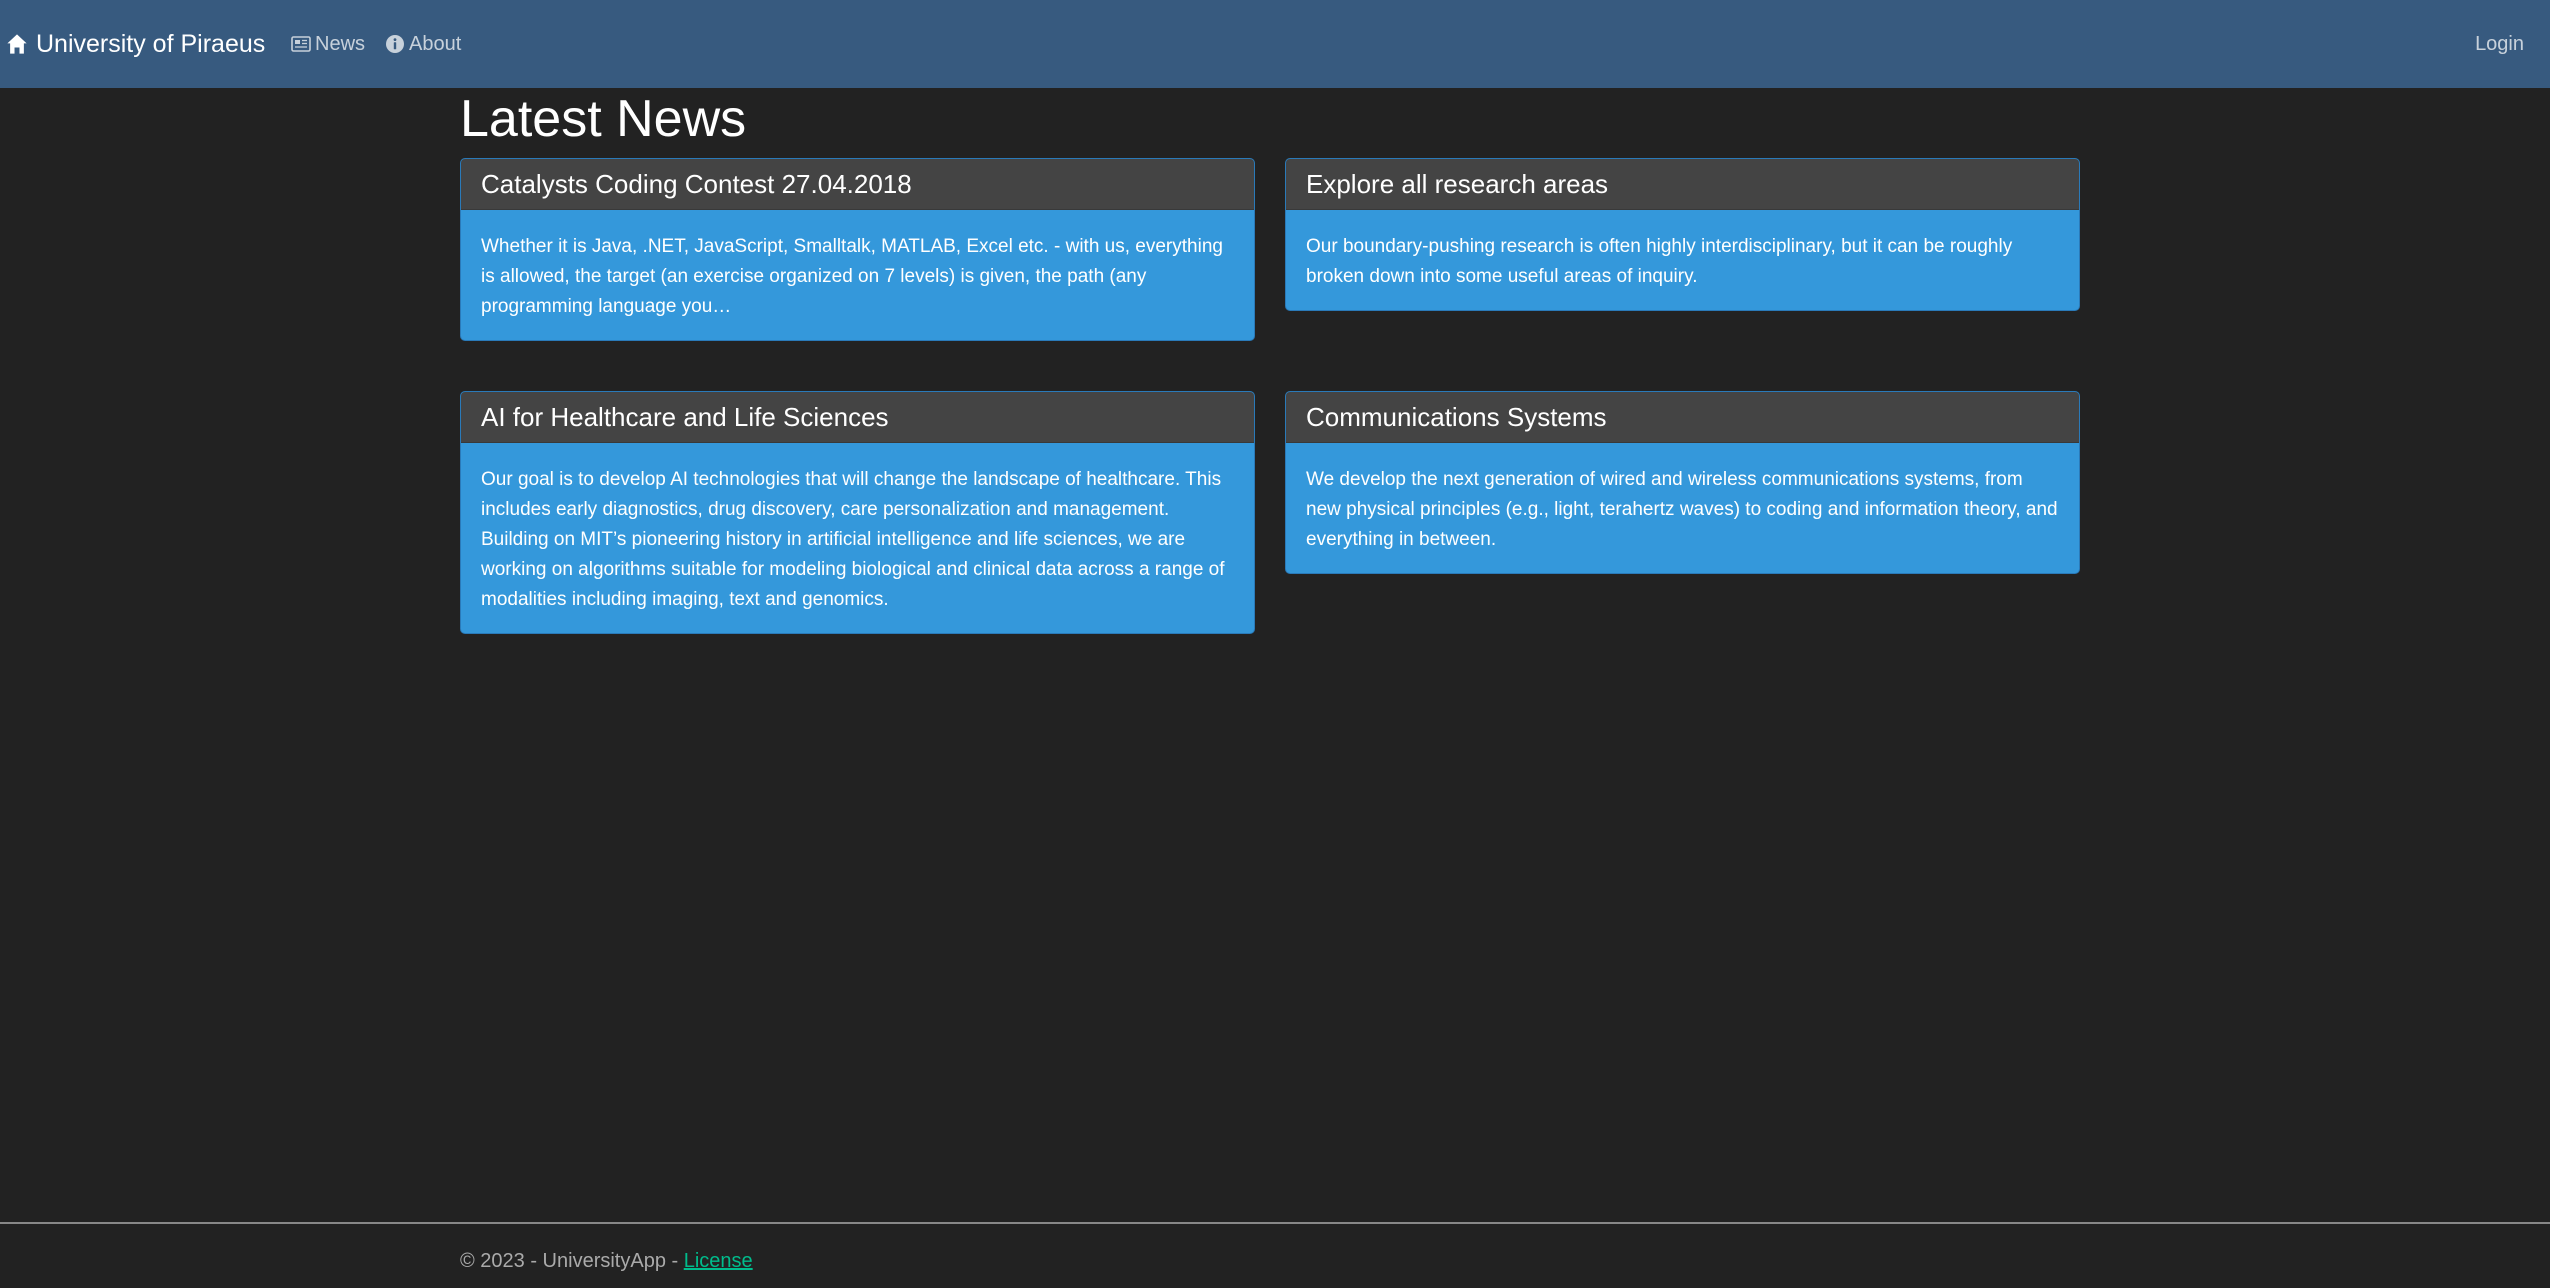 This screenshot has width=2550, height=1288. What do you see at coordinates (857, 417) in the screenshot?
I see `card-title: AI for Healthcare and Life Sciences` at bounding box center [857, 417].